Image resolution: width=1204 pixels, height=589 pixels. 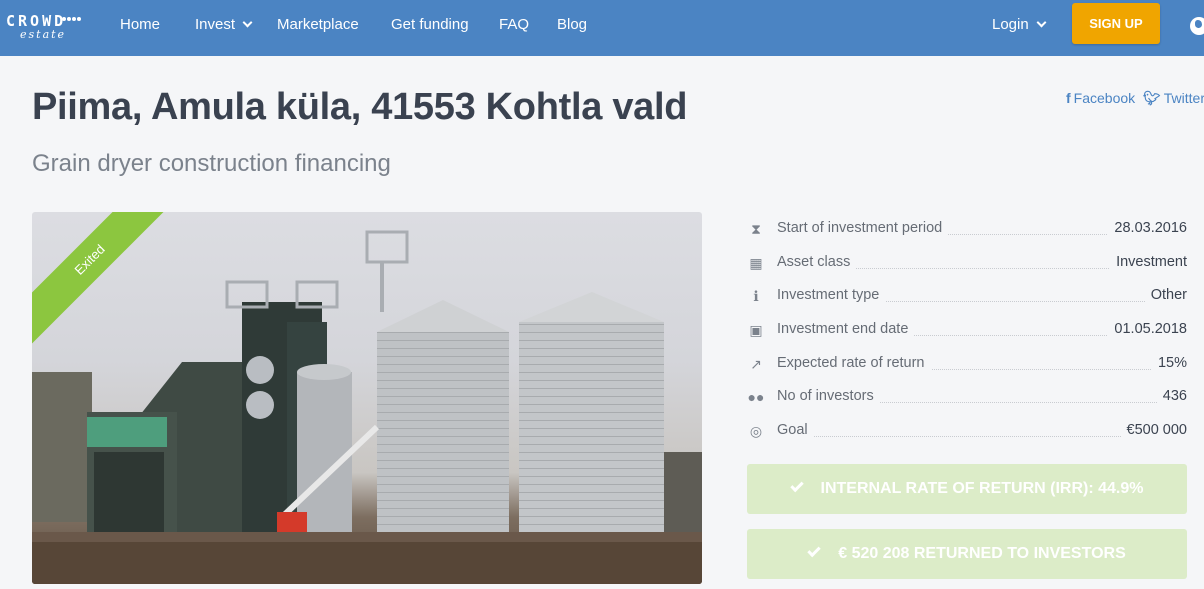 I want to click on nav-get-funding: Get funding, so click(x=430, y=25).